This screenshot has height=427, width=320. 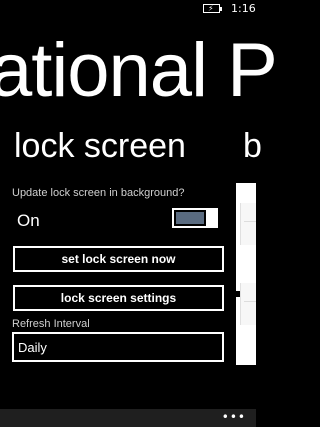 I want to click on update-in-background-label: Update lock screen in background?, so click(x=98, y=193).